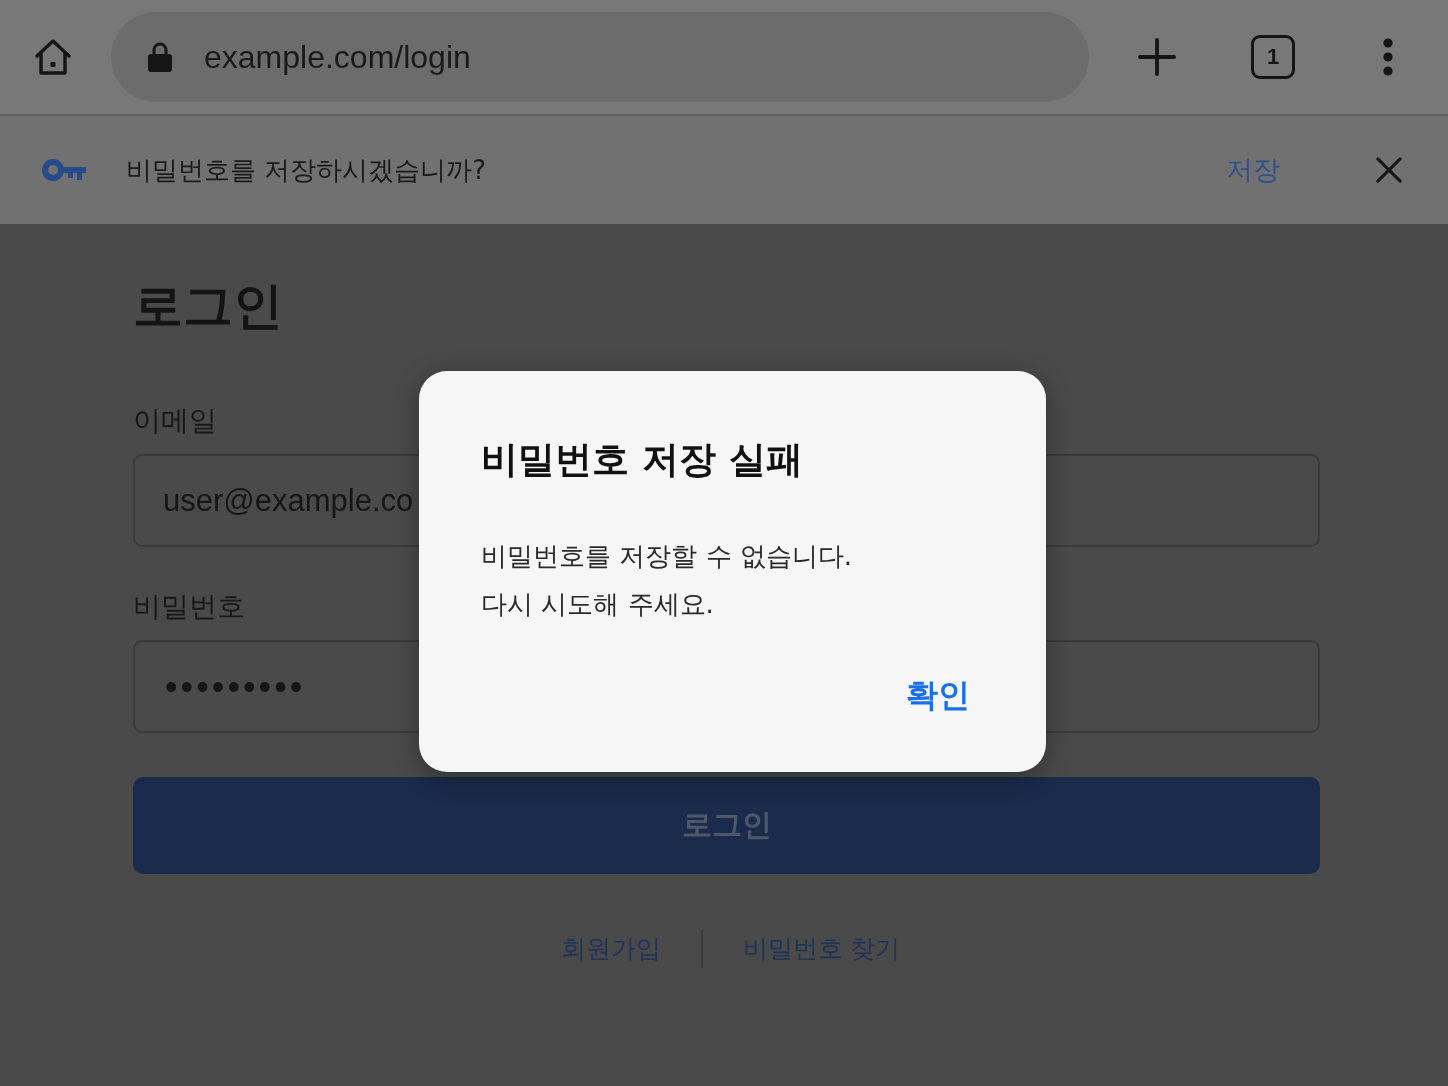 This screenshot has height=1086, width=1448. Describe the element at coordinates (1157, 57) in the screenshot. I see `new-tab-icon` at that location.